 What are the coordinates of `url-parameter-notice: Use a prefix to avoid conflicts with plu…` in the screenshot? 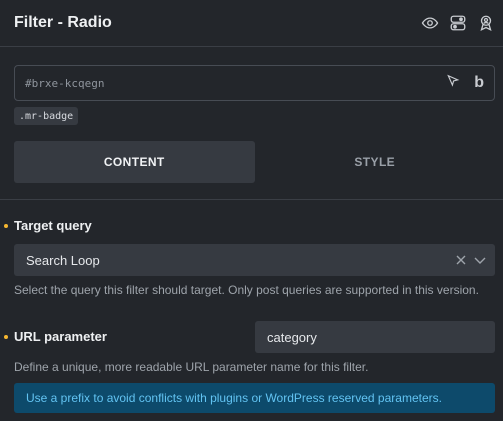 It's located at (254, 398).